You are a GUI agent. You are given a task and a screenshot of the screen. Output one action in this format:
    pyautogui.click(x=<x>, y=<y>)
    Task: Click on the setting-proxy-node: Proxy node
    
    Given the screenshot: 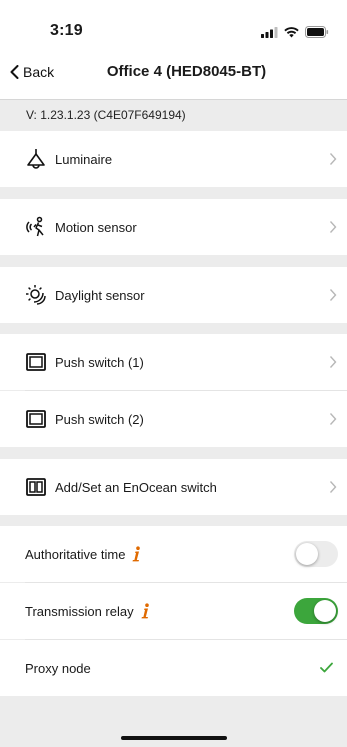 What is the action you would take?
    pyautogui.click(x=173, y=668)
    